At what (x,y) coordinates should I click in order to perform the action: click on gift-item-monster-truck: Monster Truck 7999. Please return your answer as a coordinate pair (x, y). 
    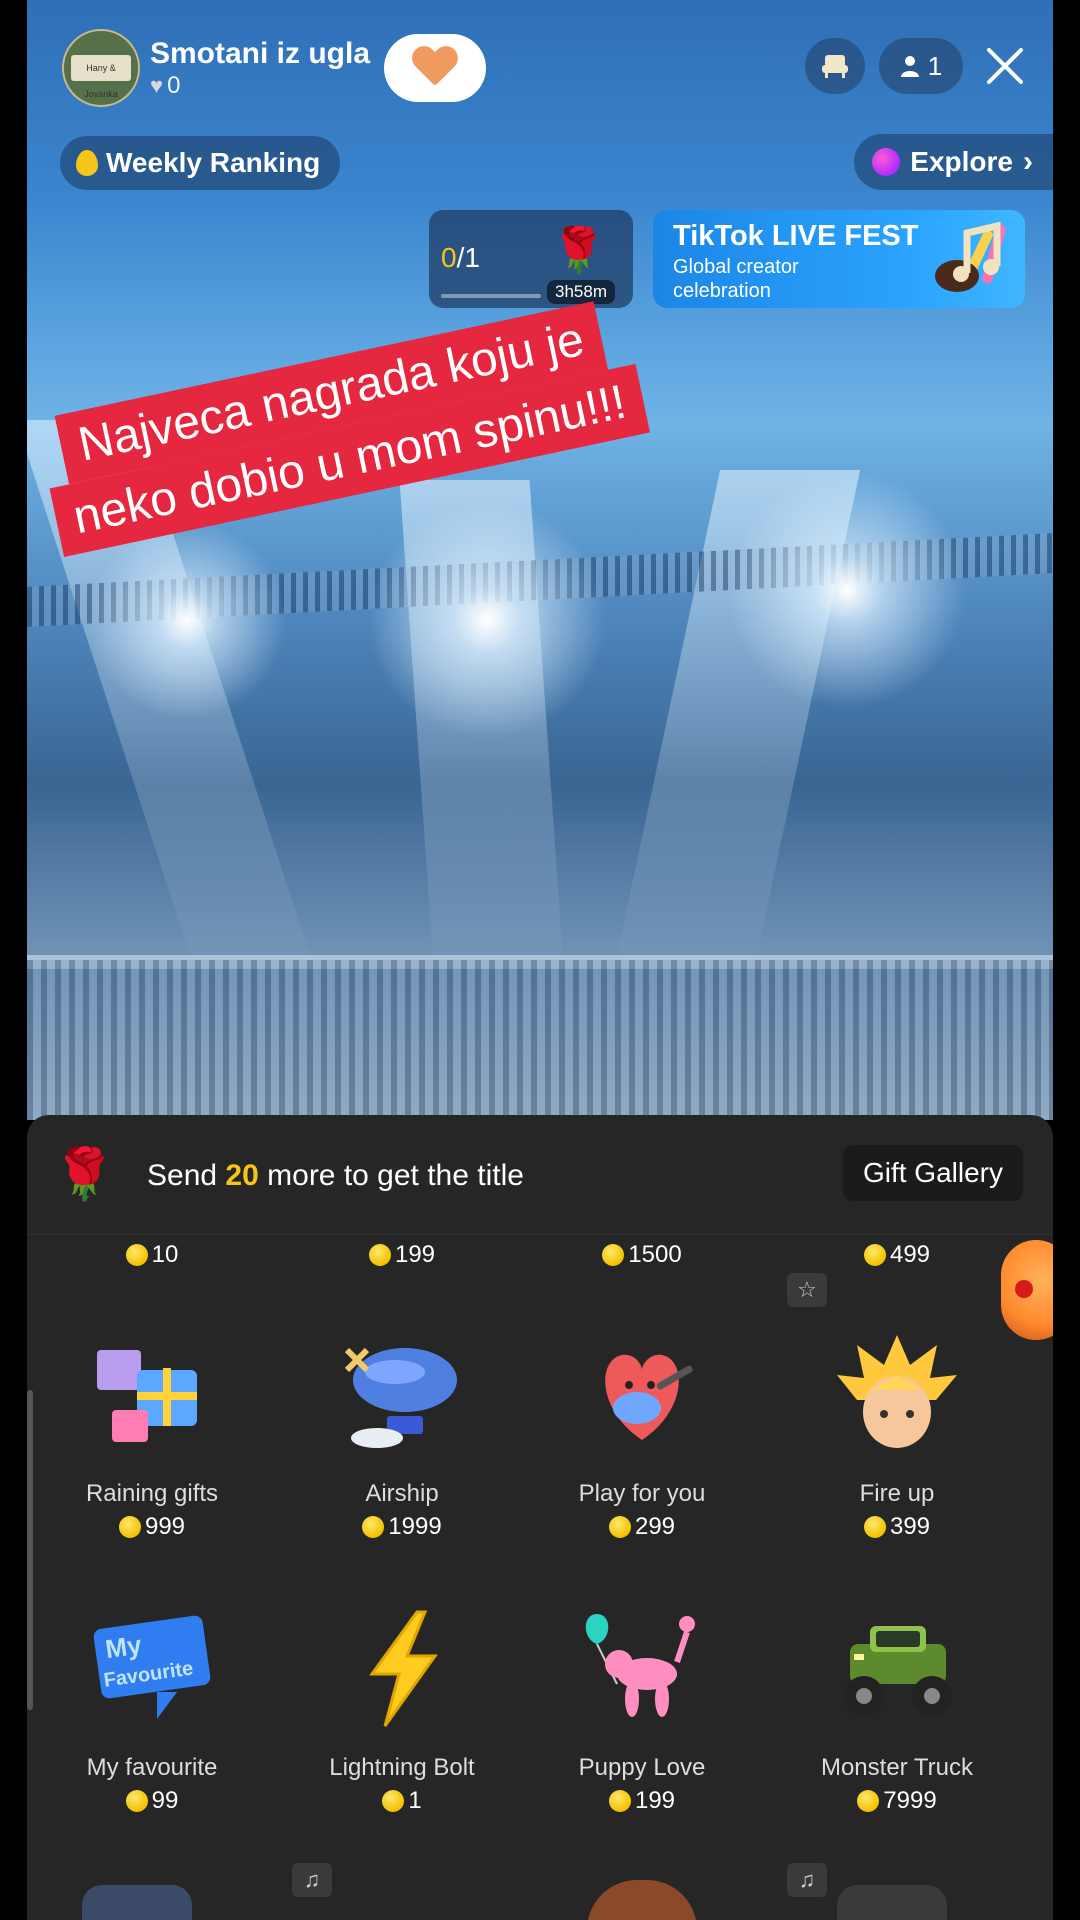
    Looking at the image, I should click on (897, 1729).